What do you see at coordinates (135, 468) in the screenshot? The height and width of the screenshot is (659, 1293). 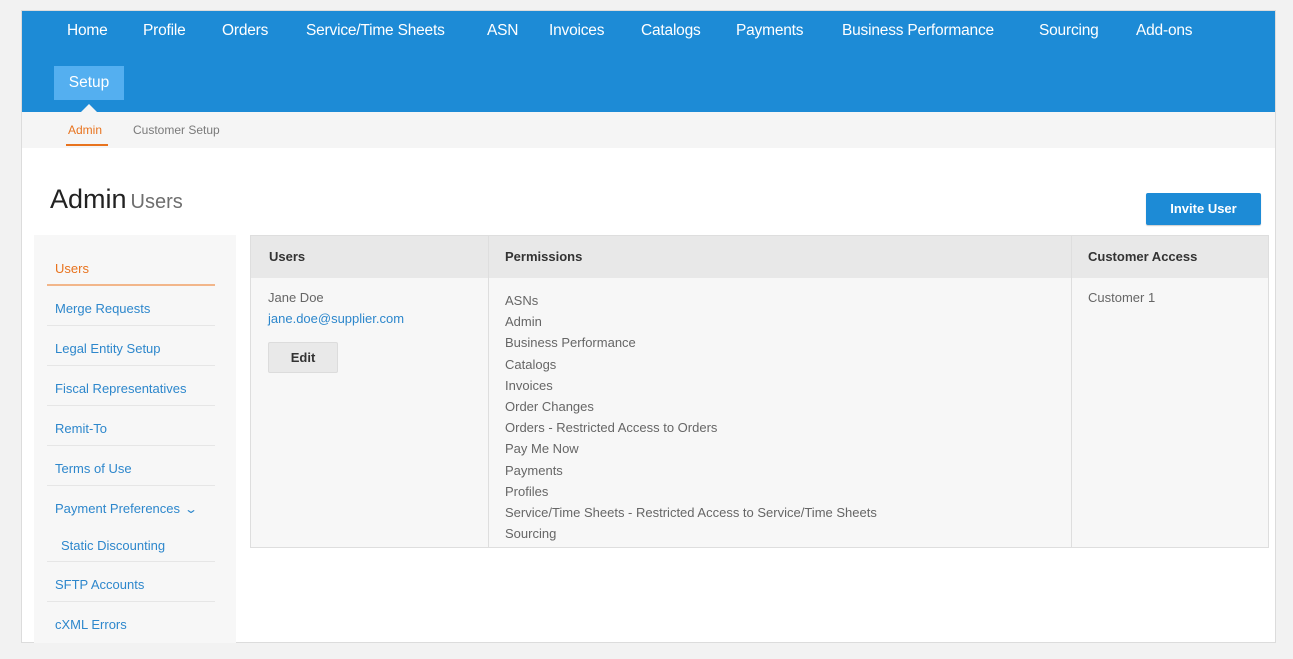 I see `sidebar-item-terms-of-use: Terms of Use` at bounding box center [135, 468].